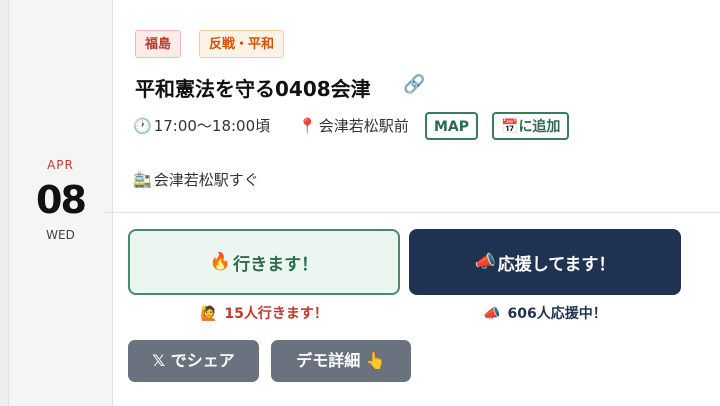  Describe the element at coordinates (158, 44) in the screenshot. I see `tag-region: 福島` at that location.